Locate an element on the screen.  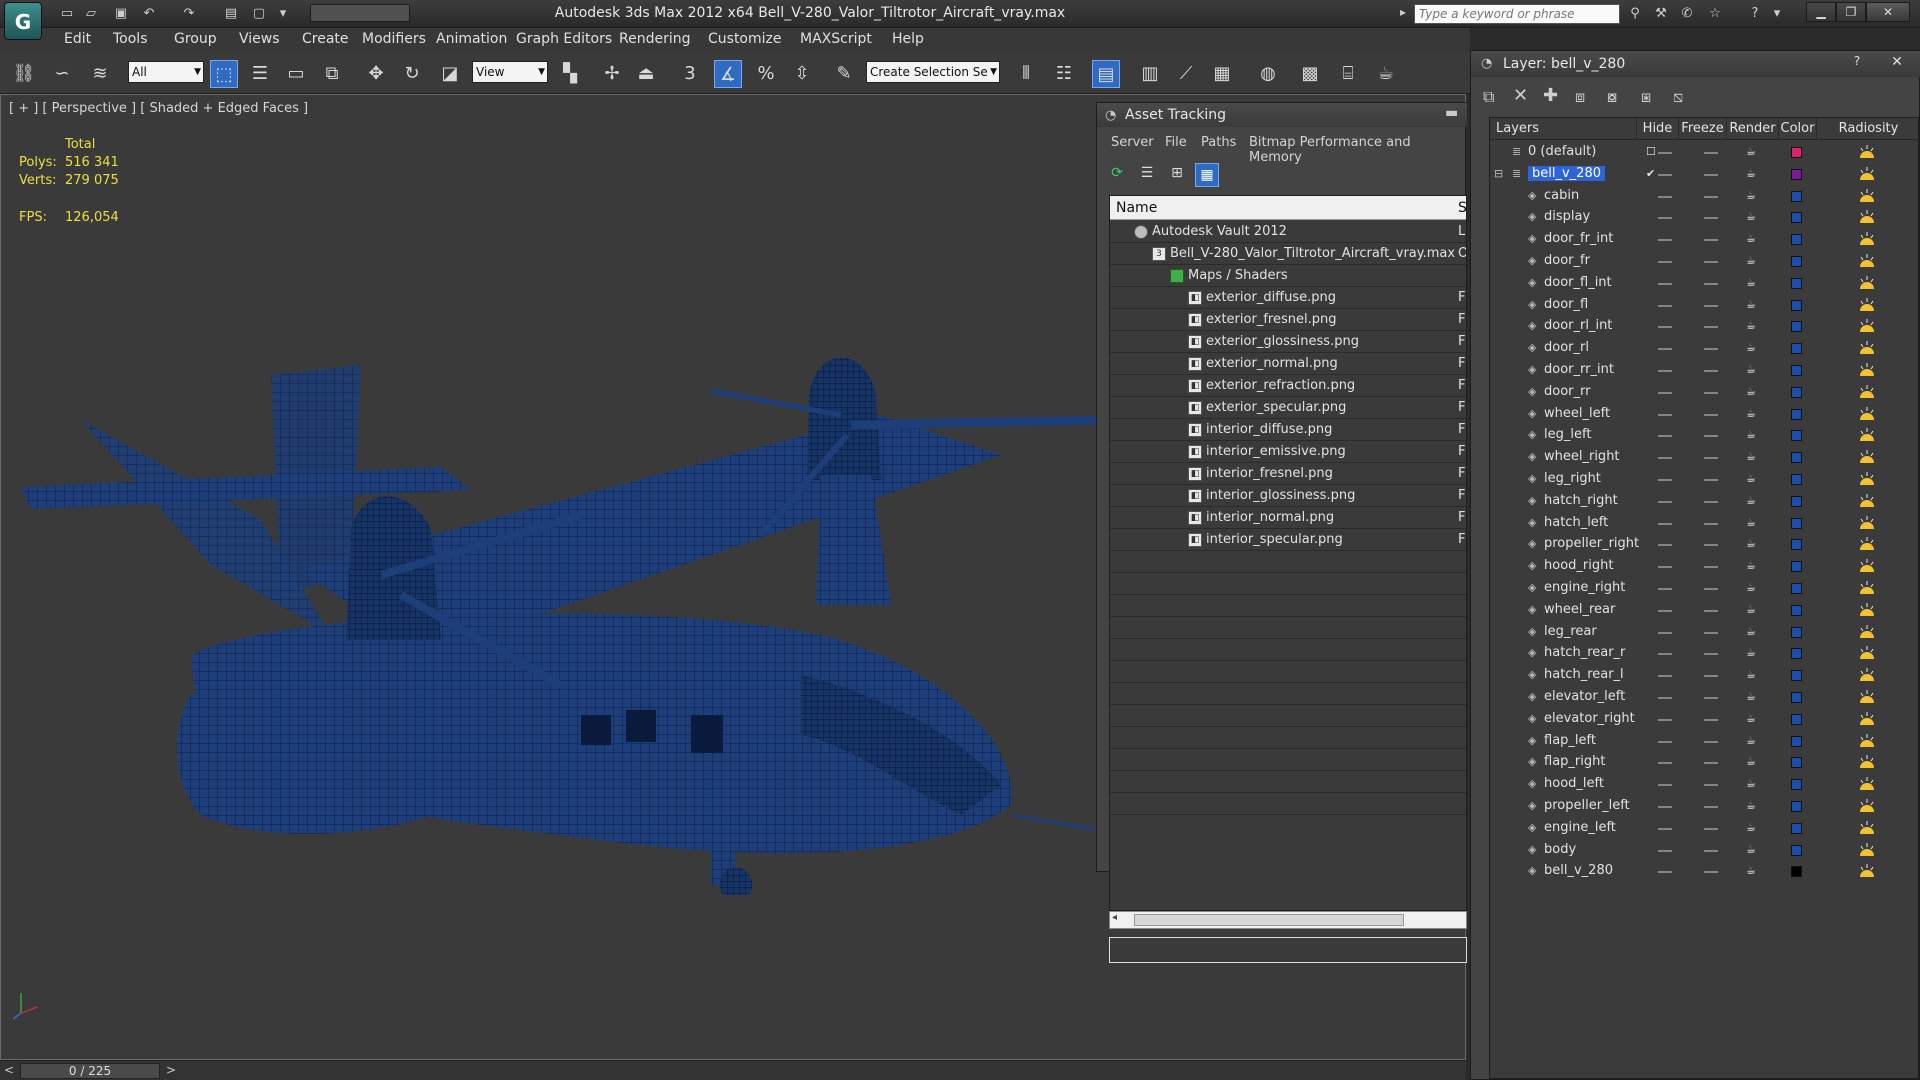
menu-create: Create is located at coordinates (325, 39).